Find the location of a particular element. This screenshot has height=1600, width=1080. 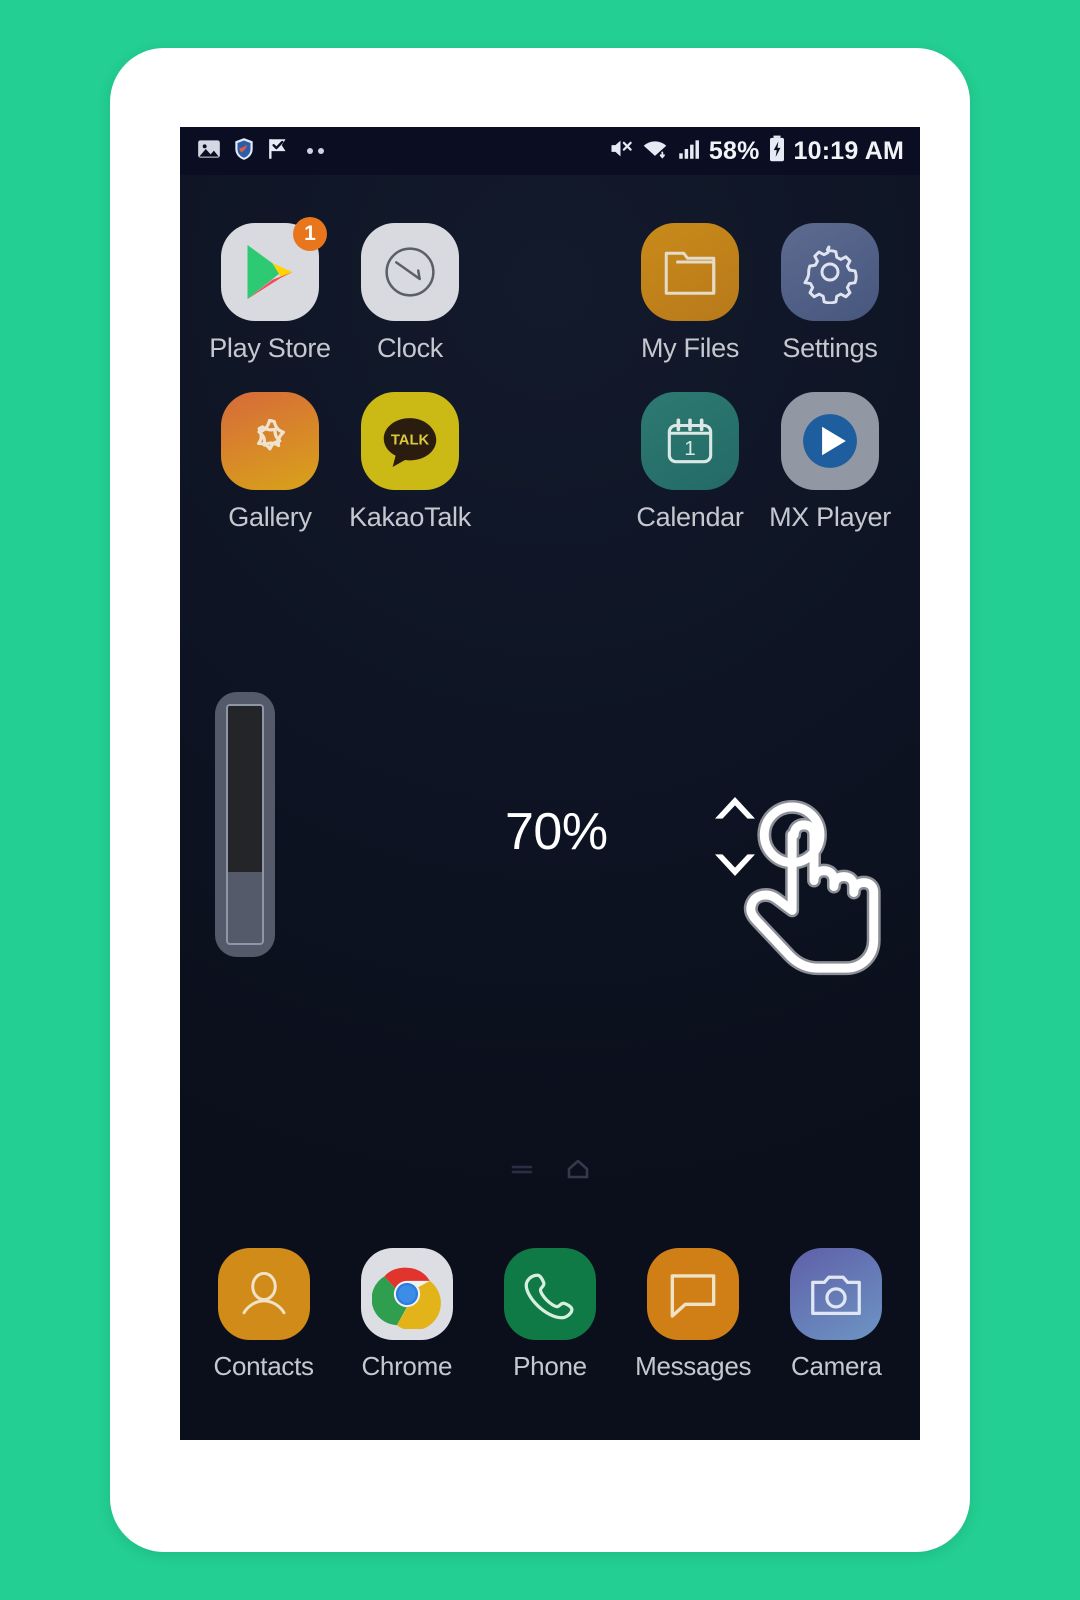

app-kakaotalk: TALK KakaoTalk is located at coordinates (410, 462).